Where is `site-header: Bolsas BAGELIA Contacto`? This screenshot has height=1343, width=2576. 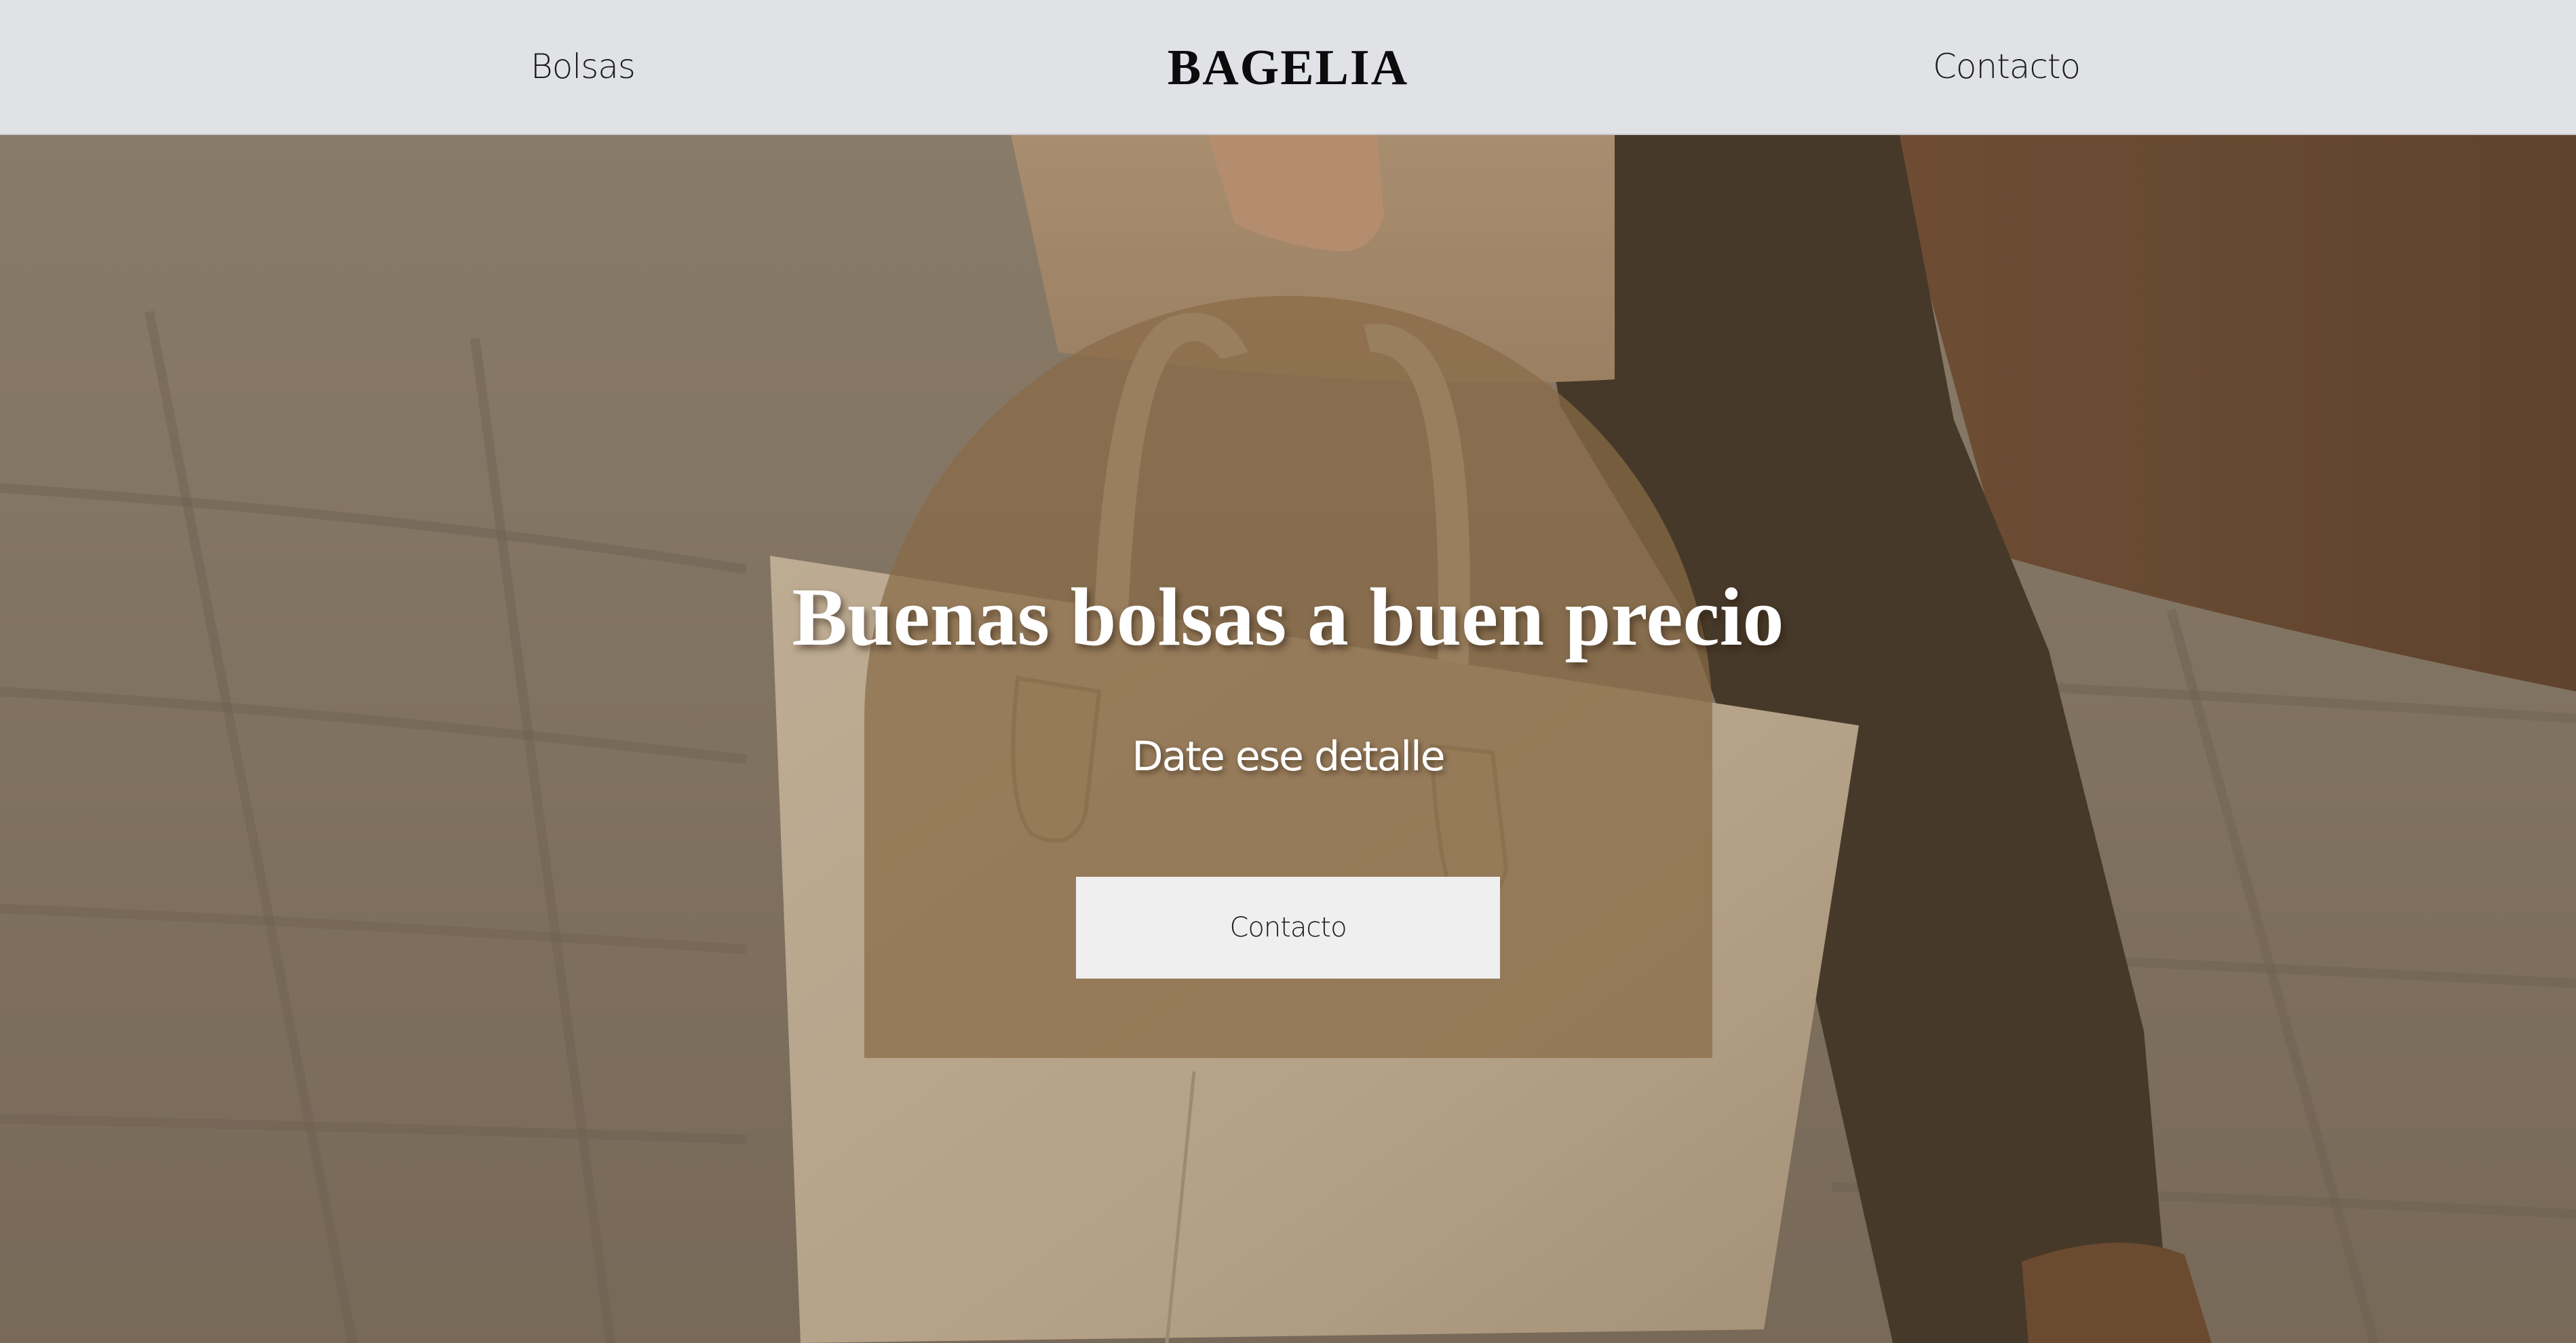 site-header: Bolsas BAGELIA Contacto is located at coordinates (1288, 67).